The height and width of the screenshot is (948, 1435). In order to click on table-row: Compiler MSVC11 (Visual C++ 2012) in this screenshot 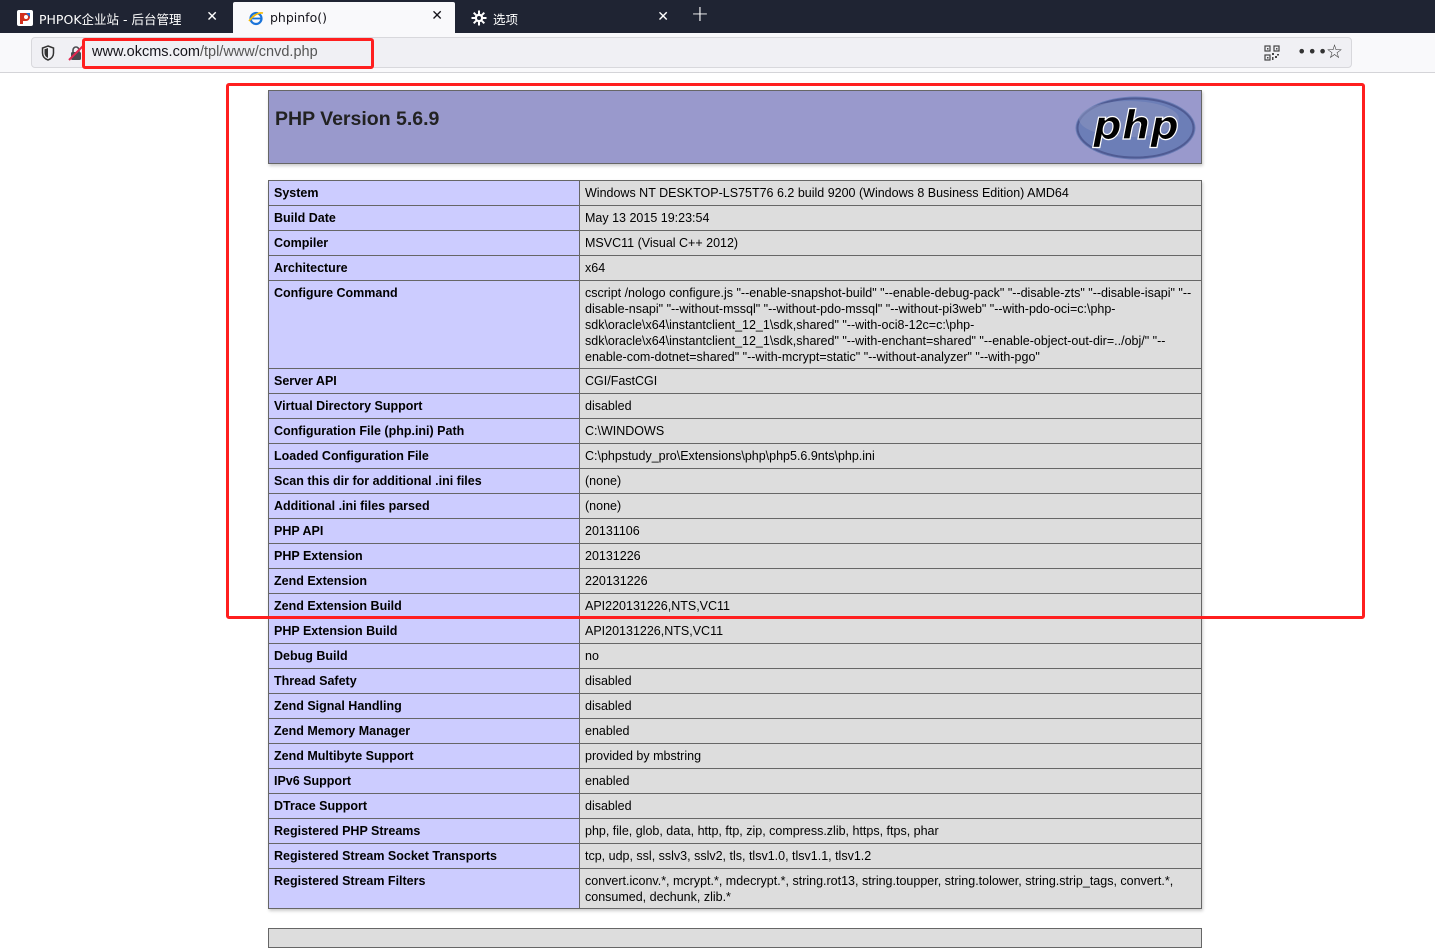, I will do `click(735, 243)`.